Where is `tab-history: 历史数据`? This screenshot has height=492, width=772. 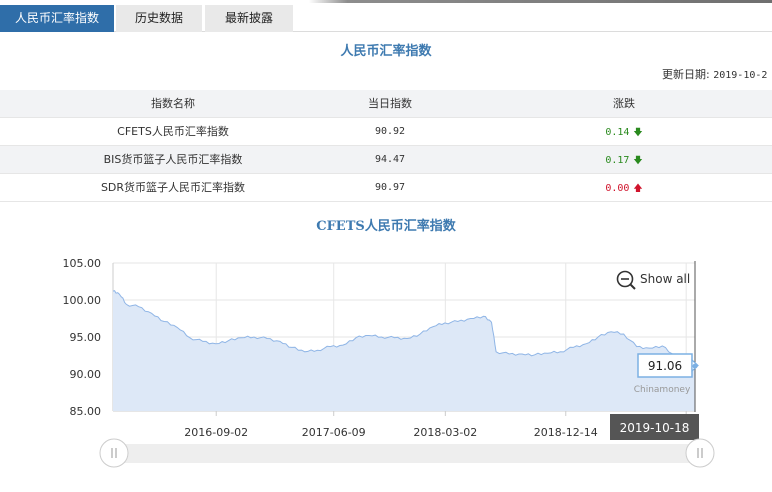 tab-history: 历史数据 is located at coordinates (159, 18).